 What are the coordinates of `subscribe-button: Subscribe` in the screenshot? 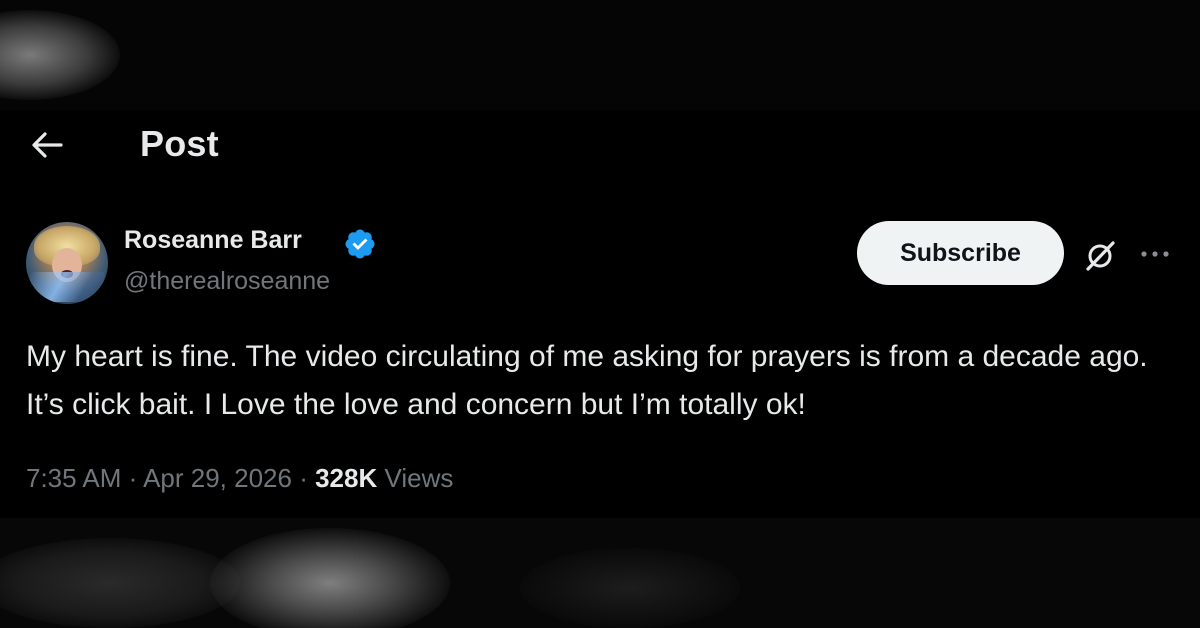 It's located at (960, 253).